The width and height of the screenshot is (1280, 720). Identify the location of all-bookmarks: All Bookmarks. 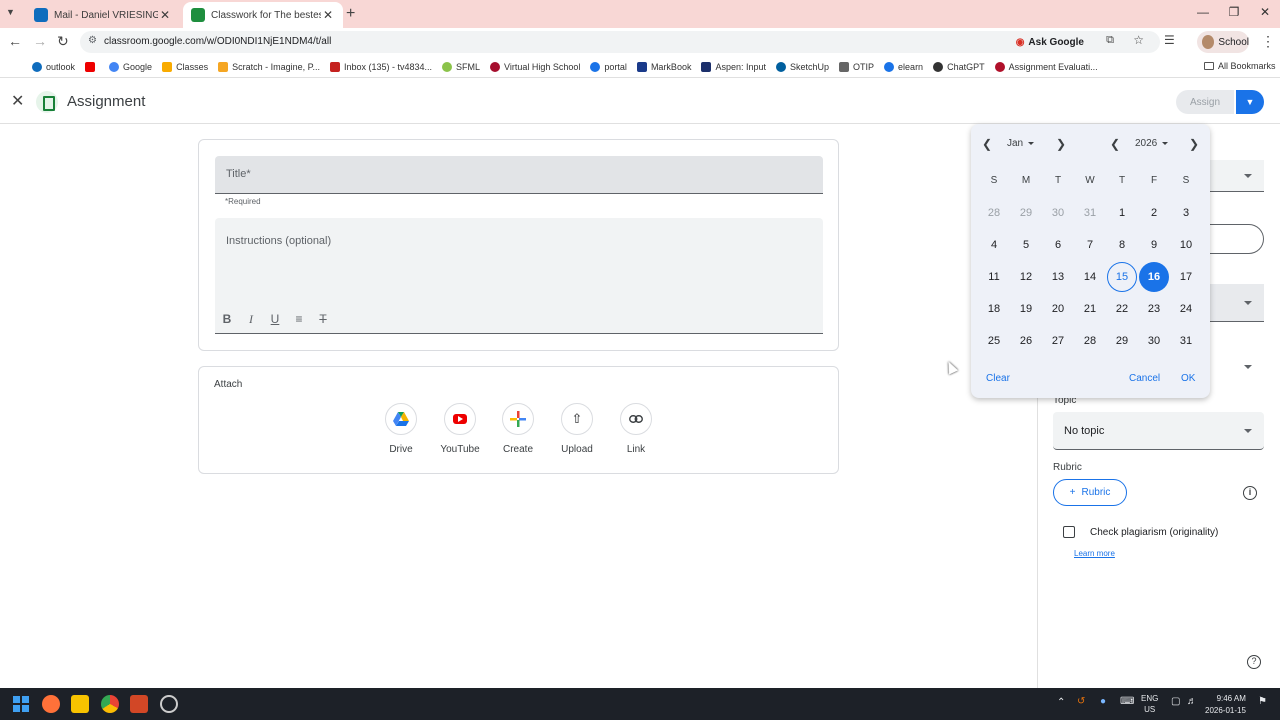
(1240, 66).